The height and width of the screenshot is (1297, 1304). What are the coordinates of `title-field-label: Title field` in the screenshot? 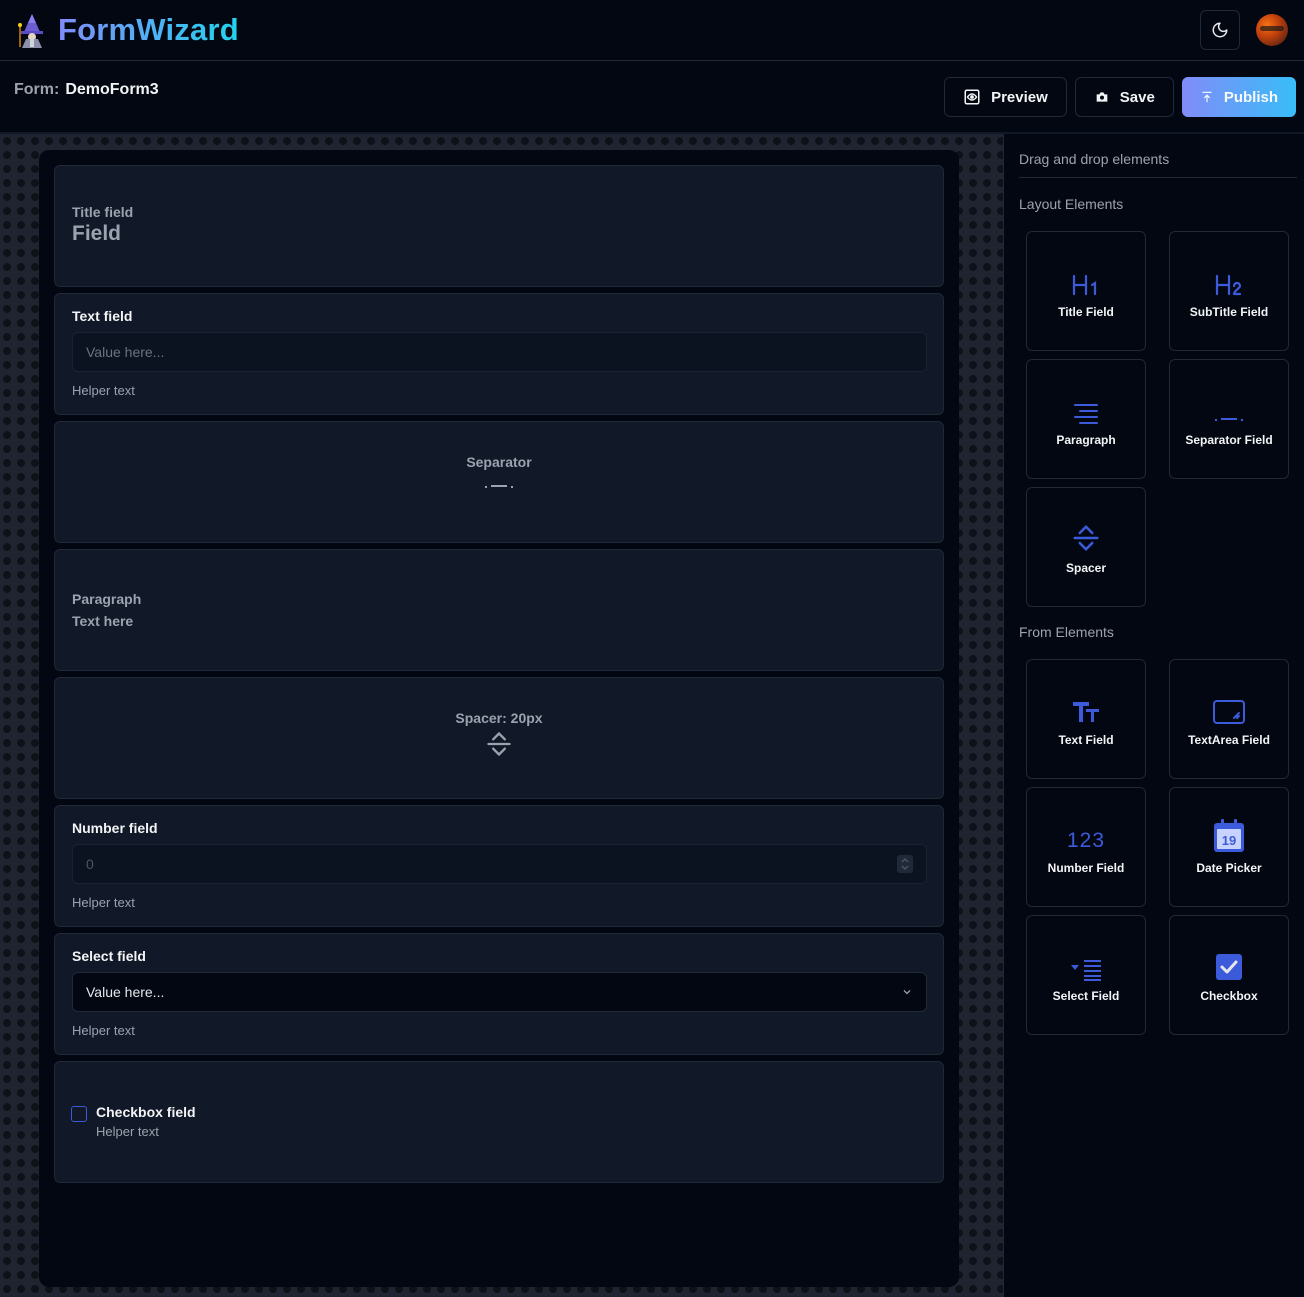 It's located at (103, 212).